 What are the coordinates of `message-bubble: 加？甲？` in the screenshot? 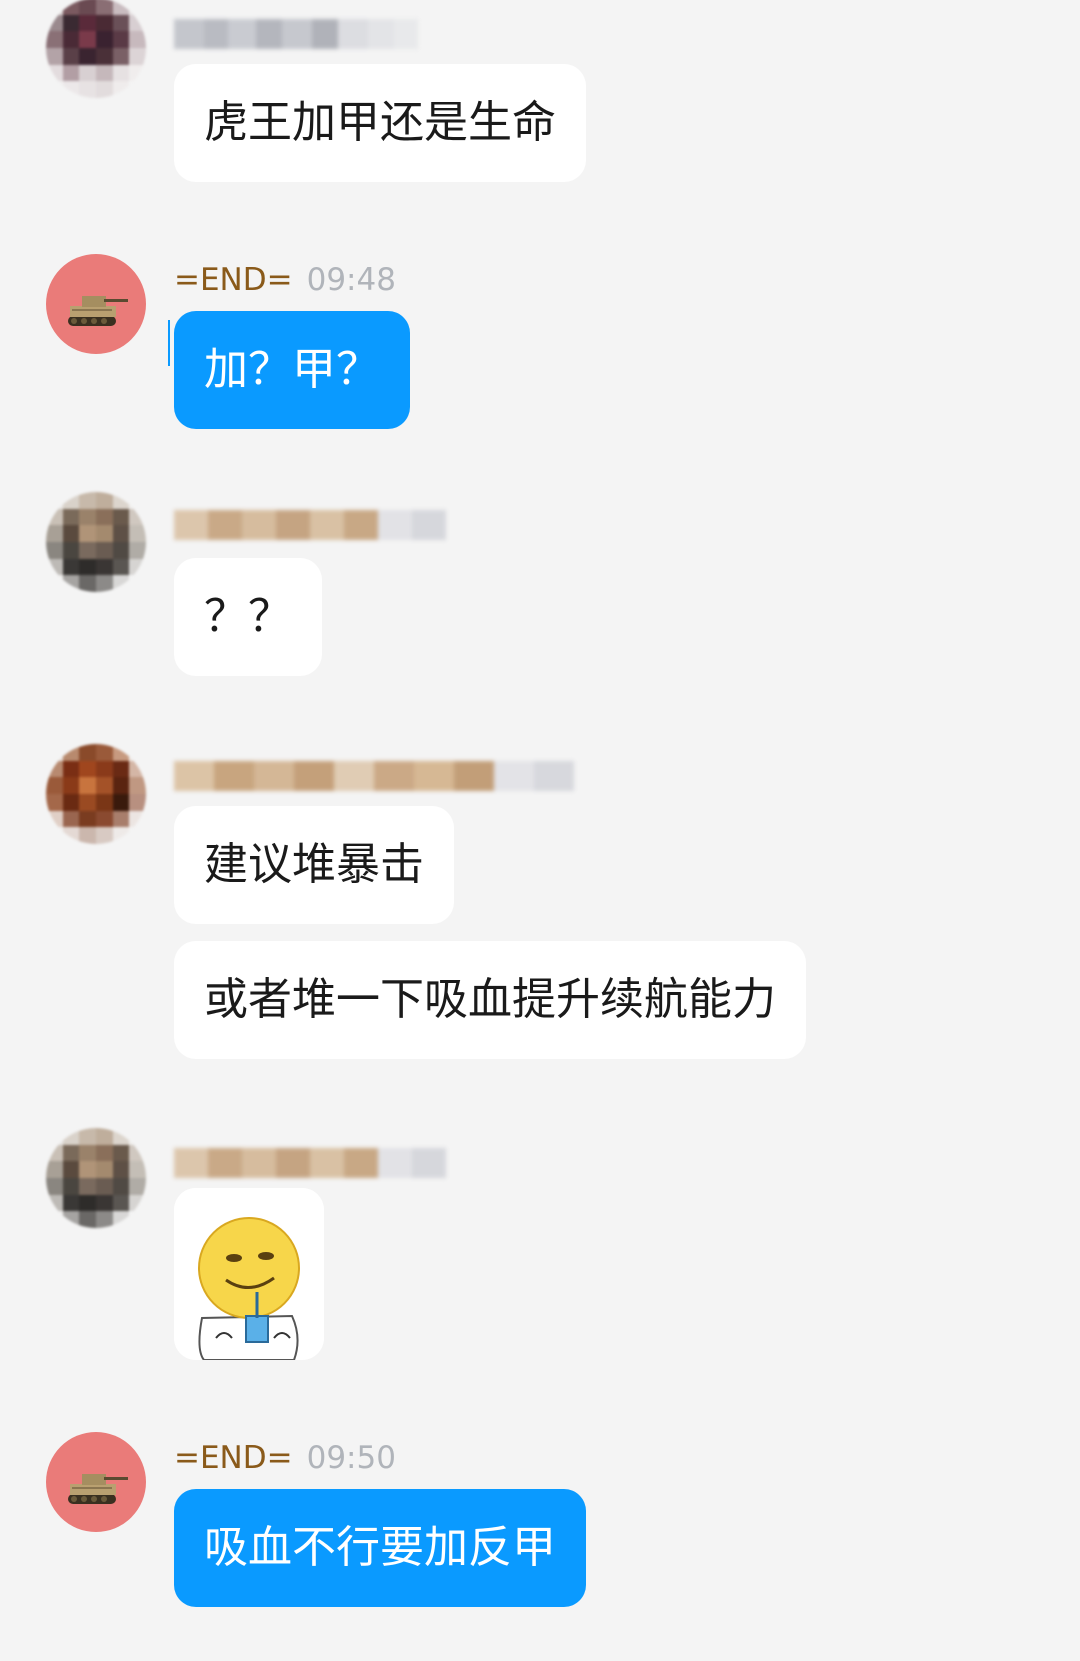 It's located at (292, 370).